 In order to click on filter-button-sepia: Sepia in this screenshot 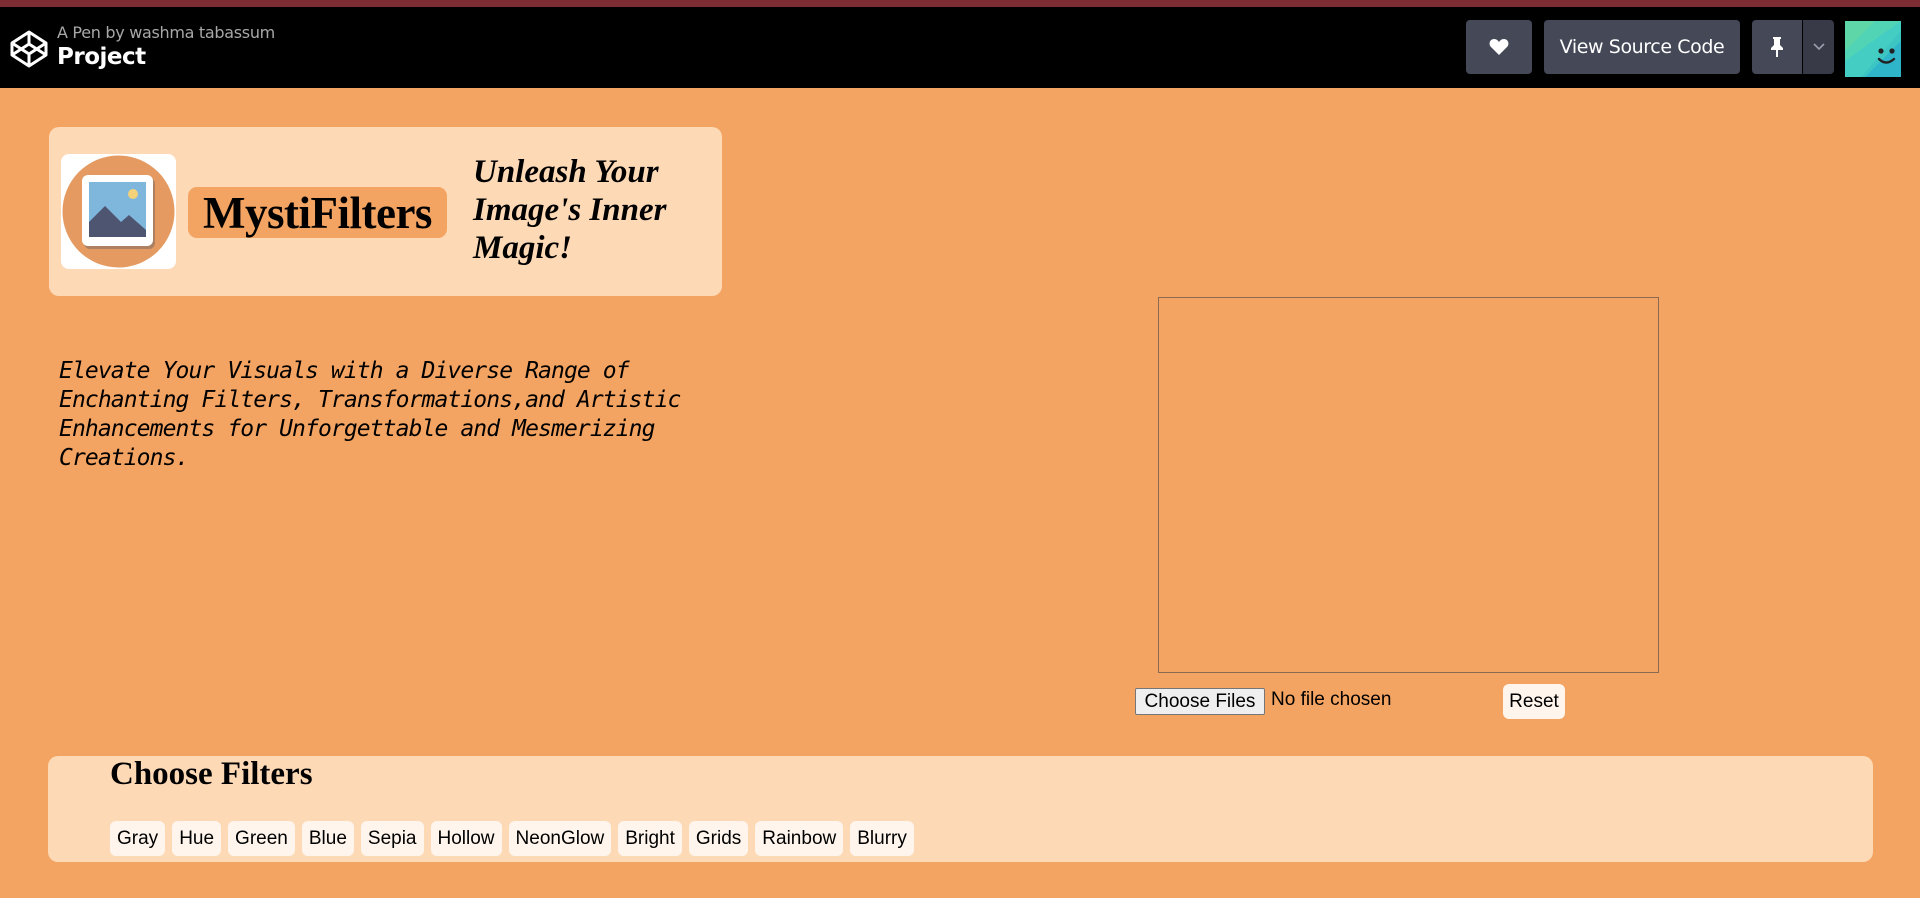, I will do `click(392, 838)`.